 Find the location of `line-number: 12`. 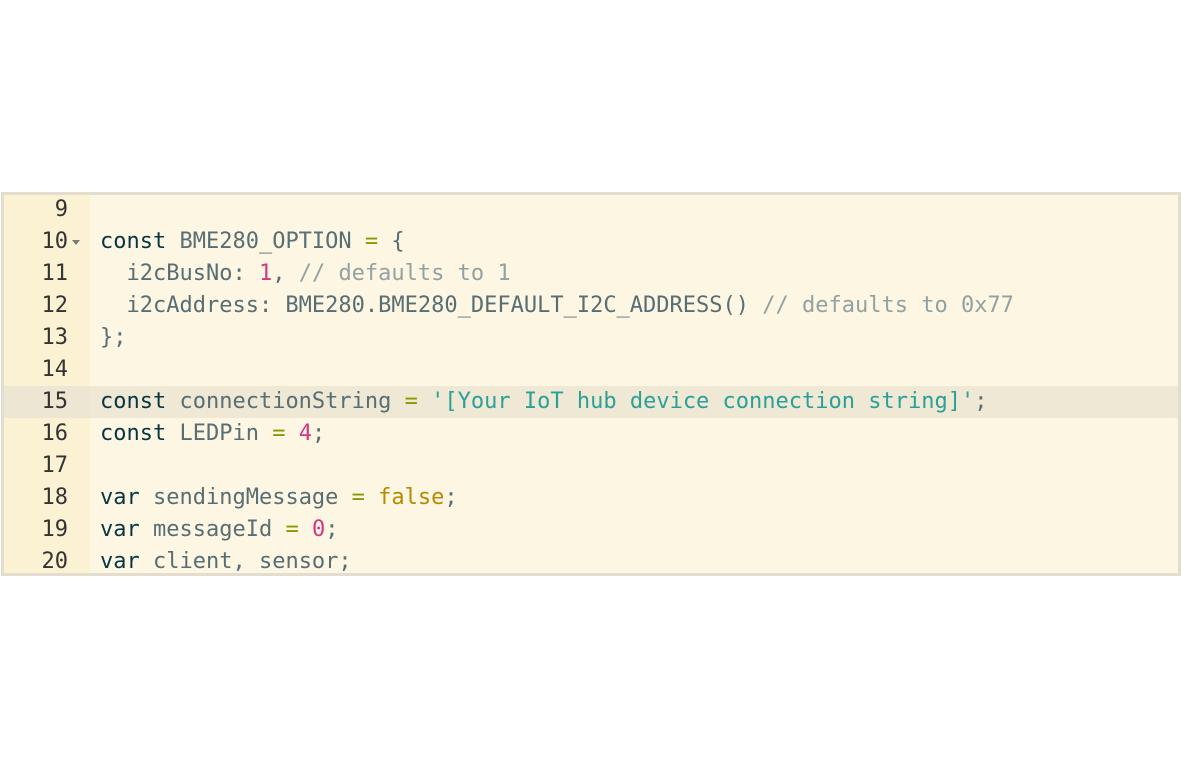

line-number: 12 is located at coordinates (55, 305).